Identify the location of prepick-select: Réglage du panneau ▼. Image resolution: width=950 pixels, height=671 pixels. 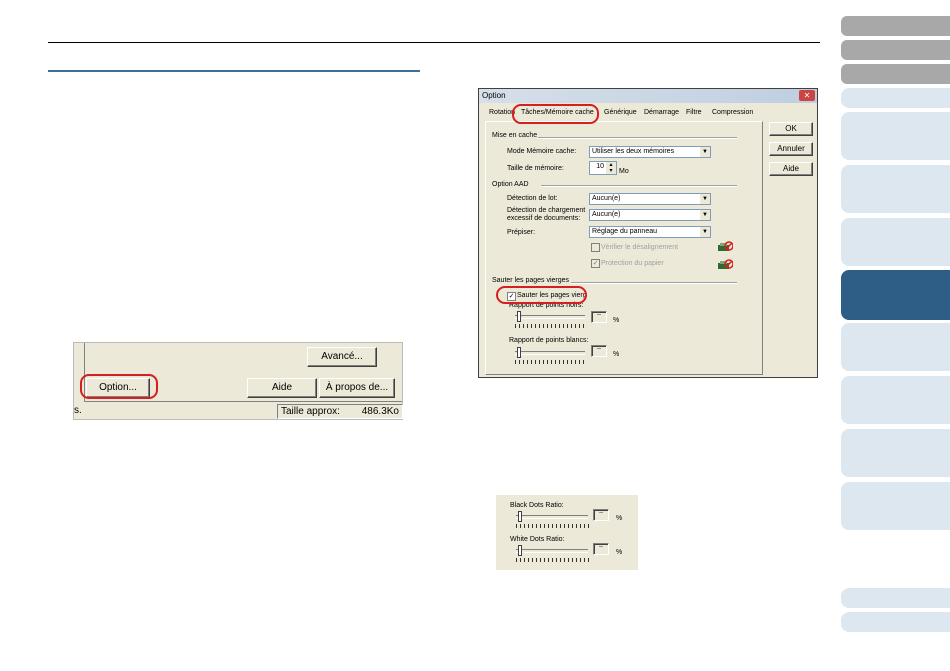
(650, 232).